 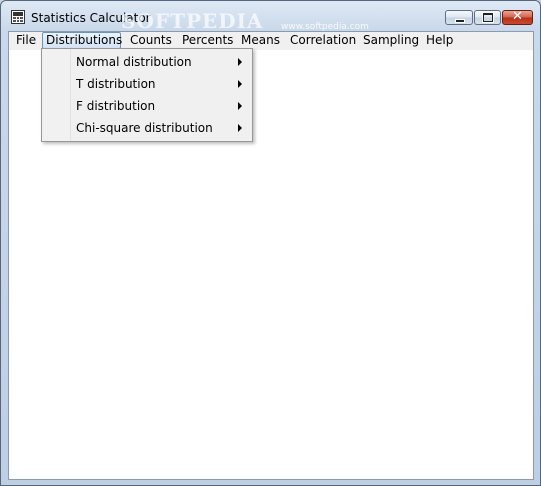 I want to click on close-button: ✕, so click(x=517, y=17).